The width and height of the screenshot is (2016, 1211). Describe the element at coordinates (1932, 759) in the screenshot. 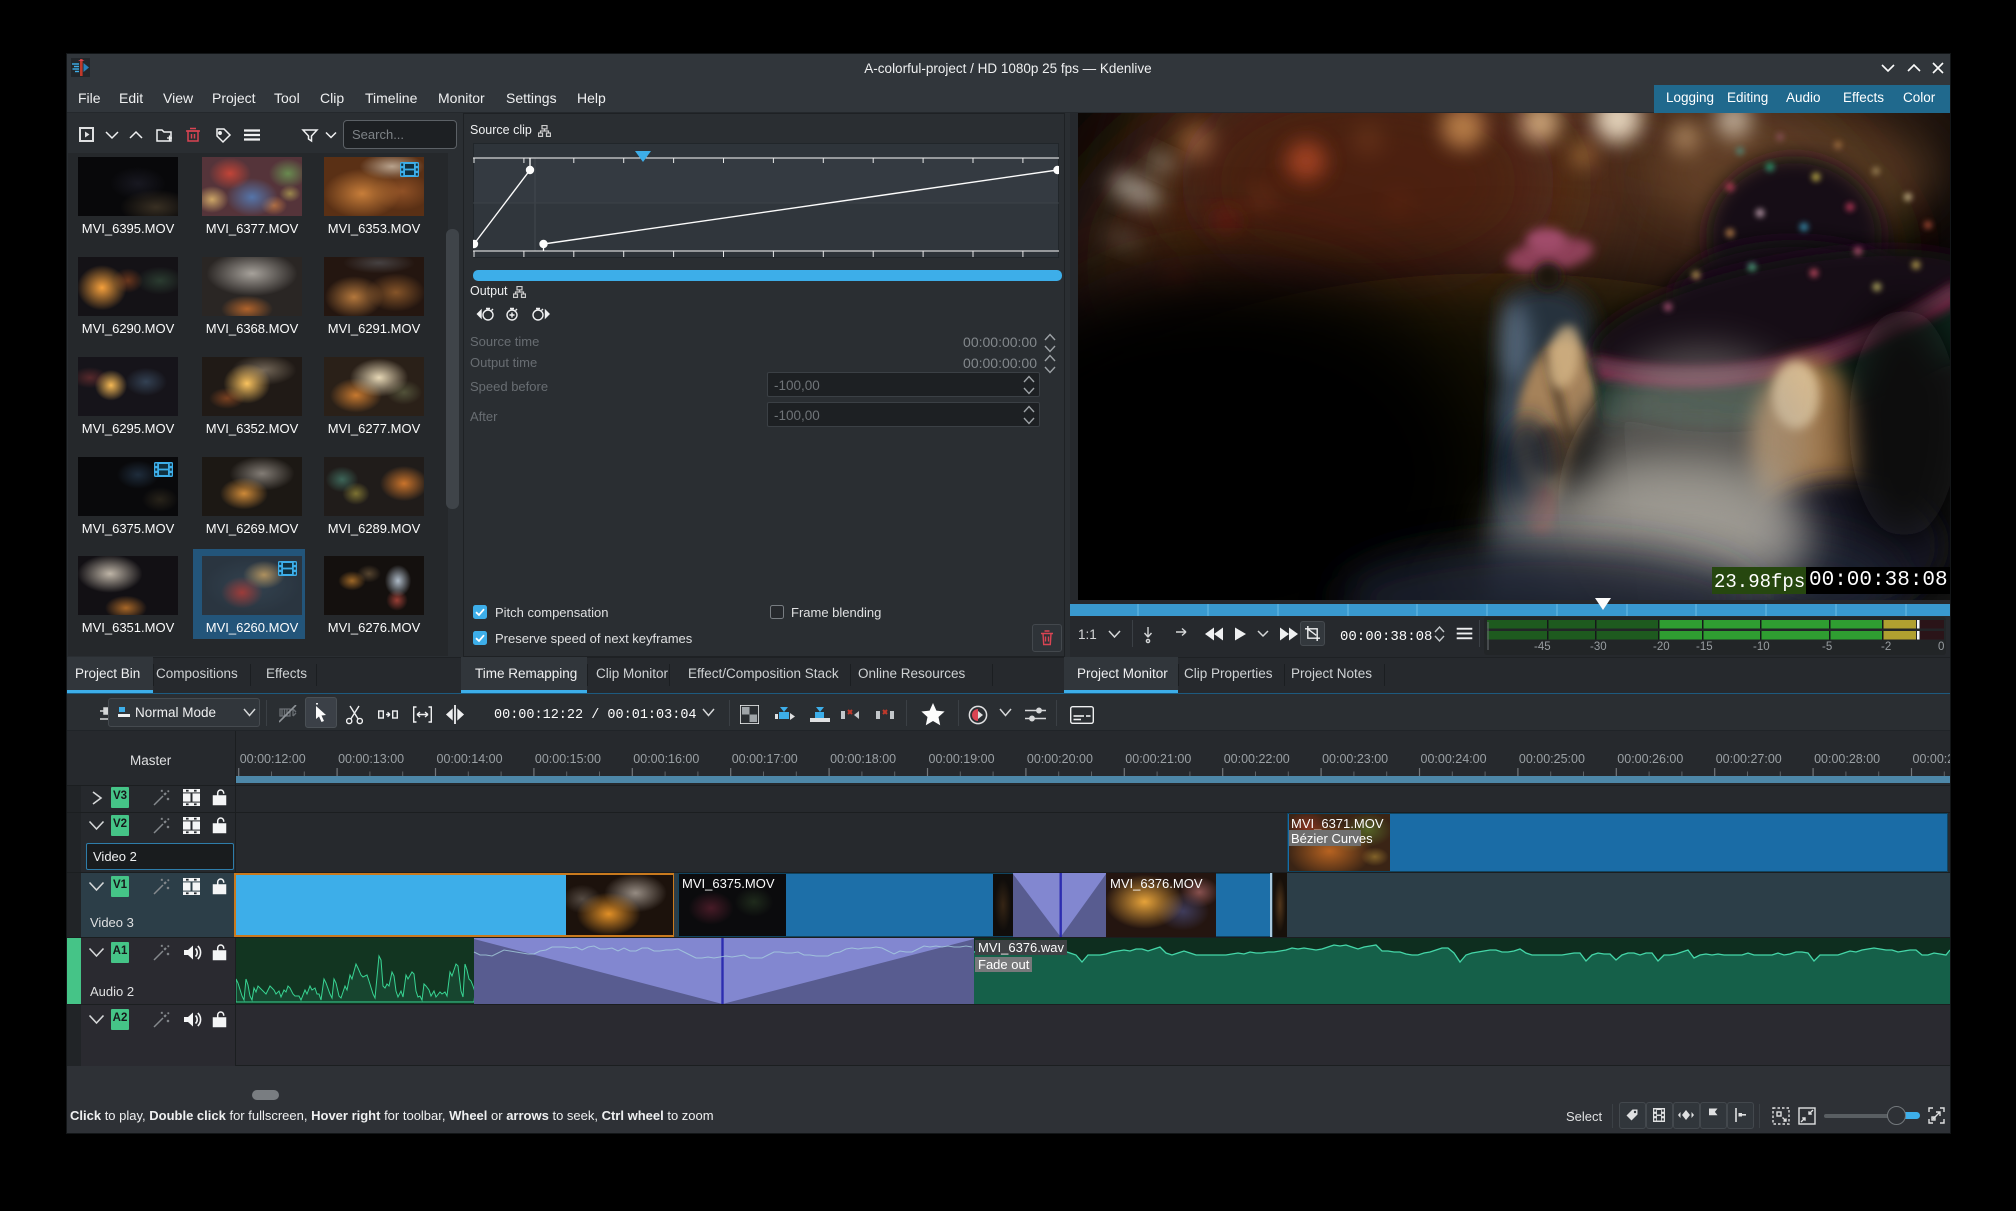

I see `svg-text: 00:00:29:00` at that location.